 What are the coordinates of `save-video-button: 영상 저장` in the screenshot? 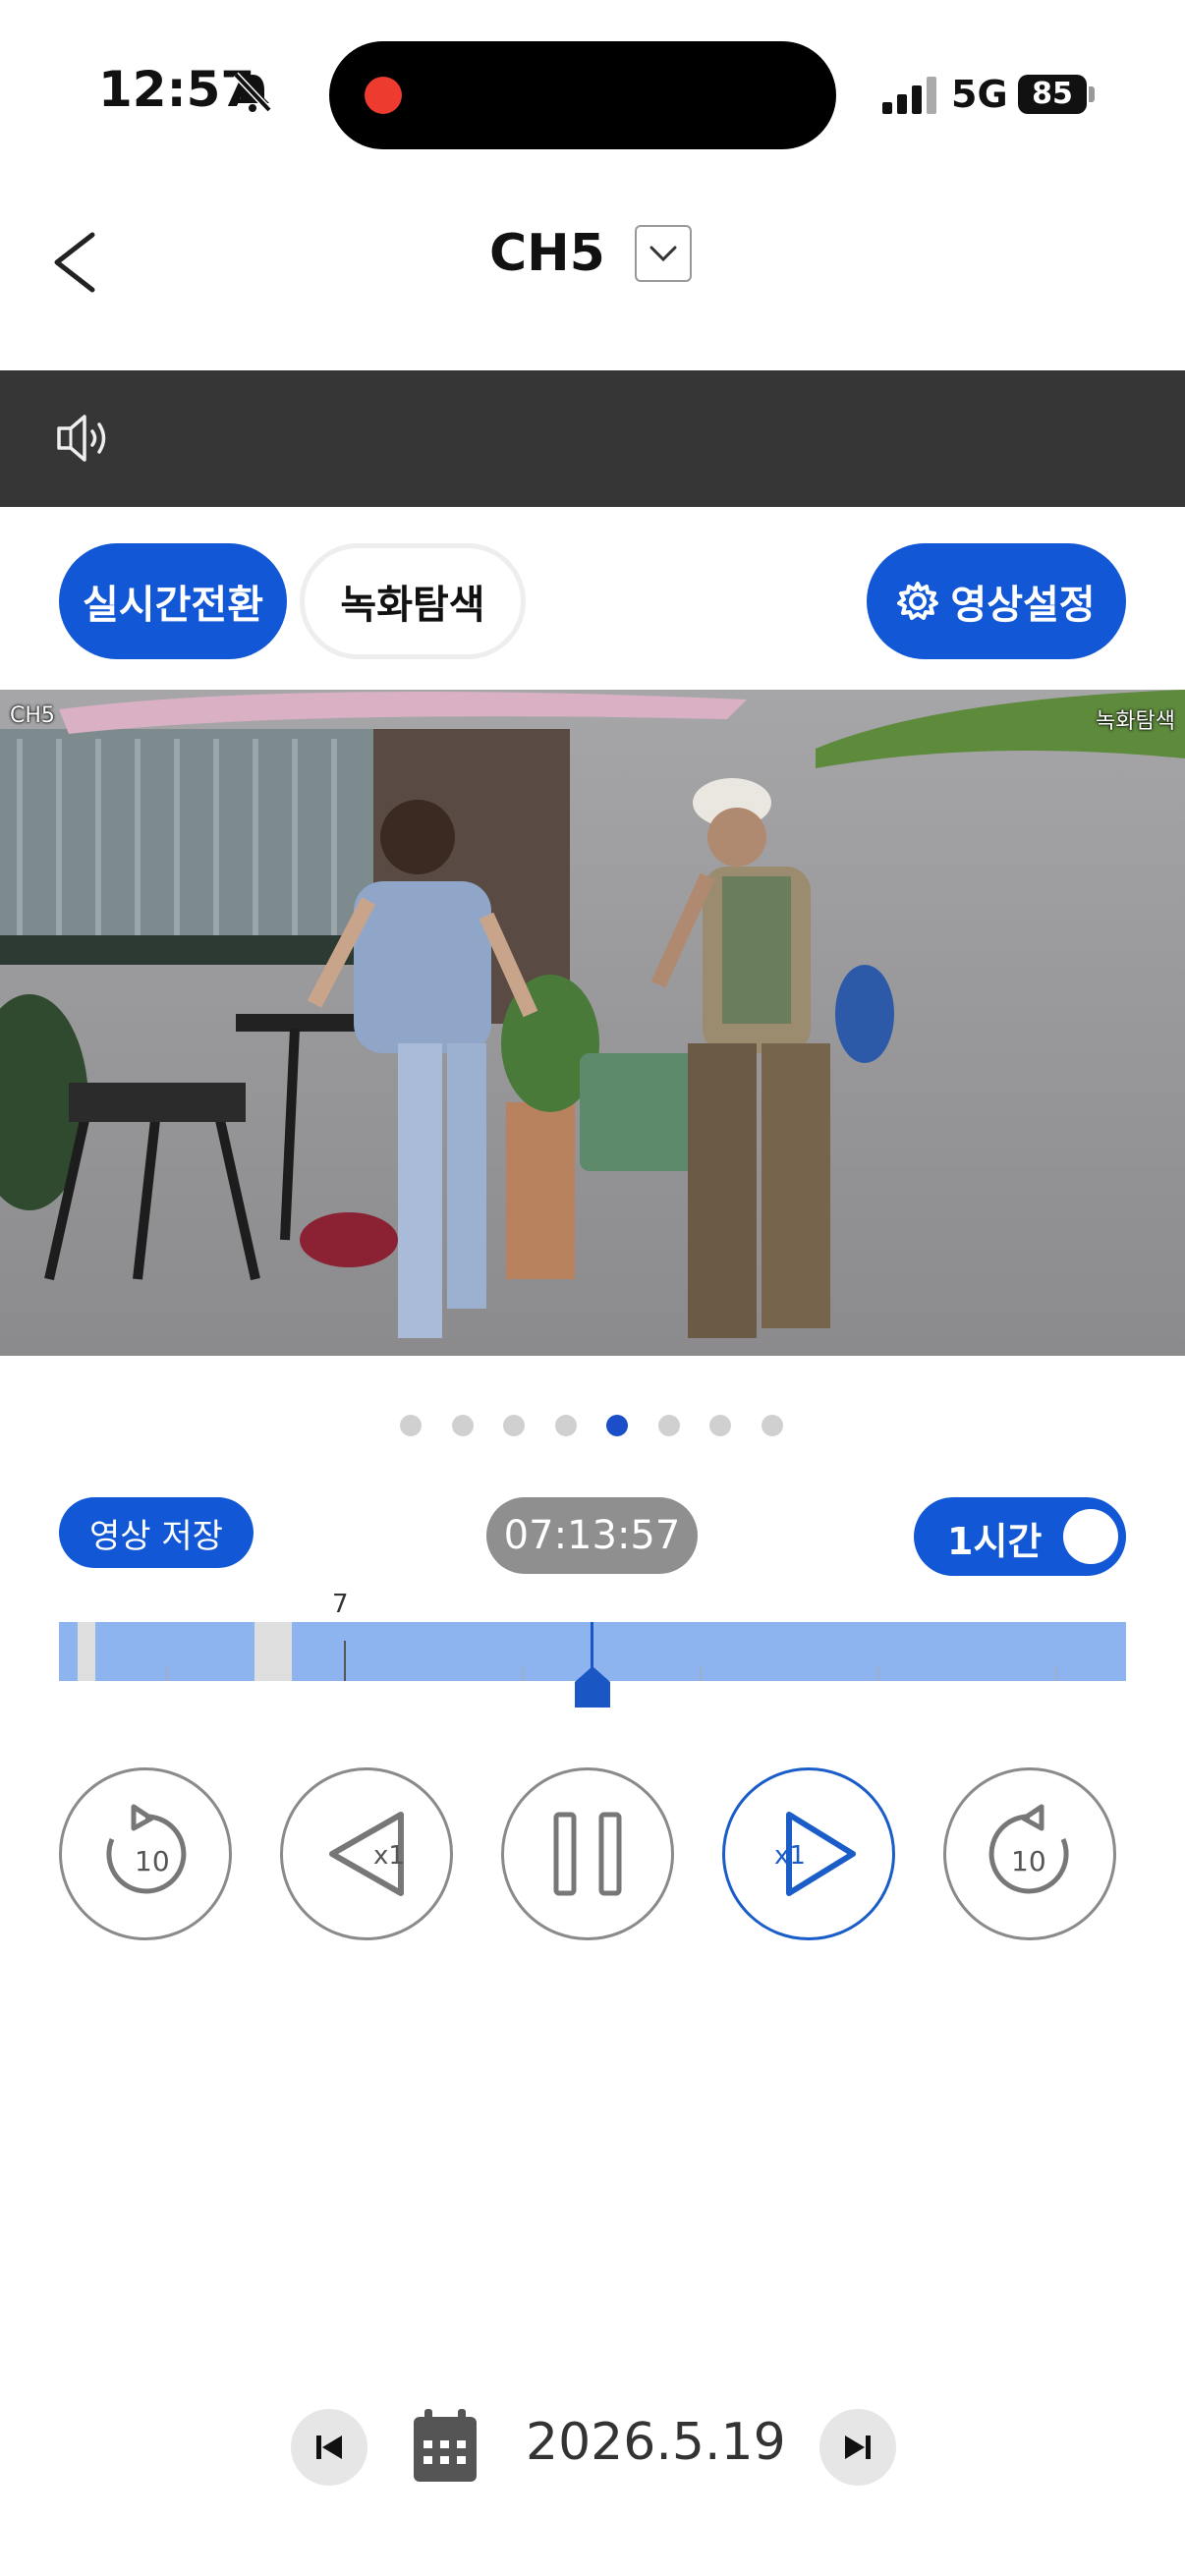 It's located at (156, 1532).